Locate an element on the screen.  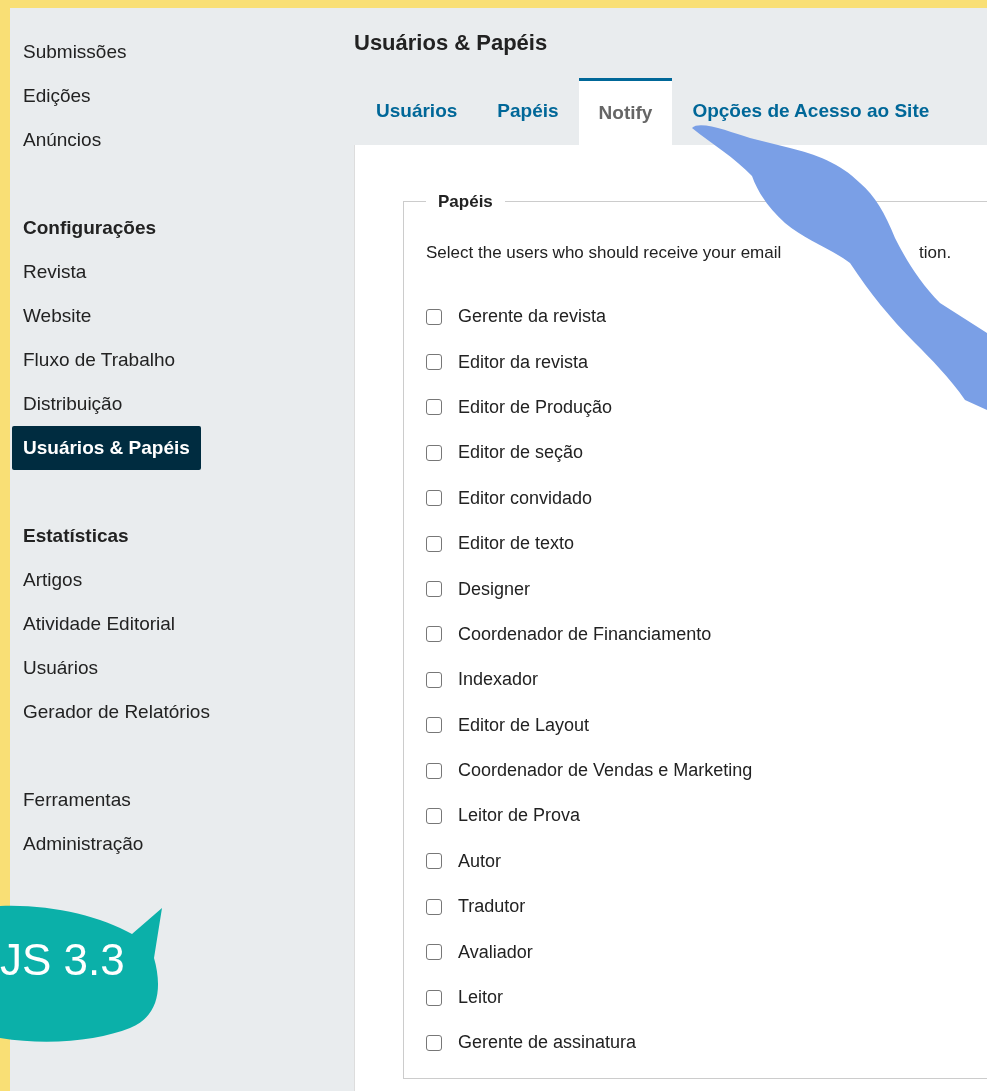
sidebar-item: Anúncios is located at coordinates (183, 140).